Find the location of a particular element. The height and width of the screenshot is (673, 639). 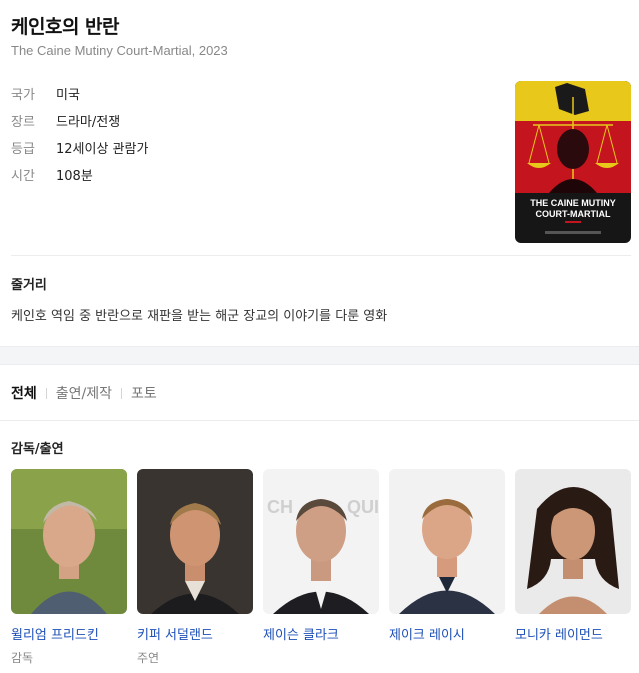

movie-info-list: 국가 미국 장르 드라마/전쟁 등급 12세이상 관람가 시간 108분 is located at coordinates (79, 134).